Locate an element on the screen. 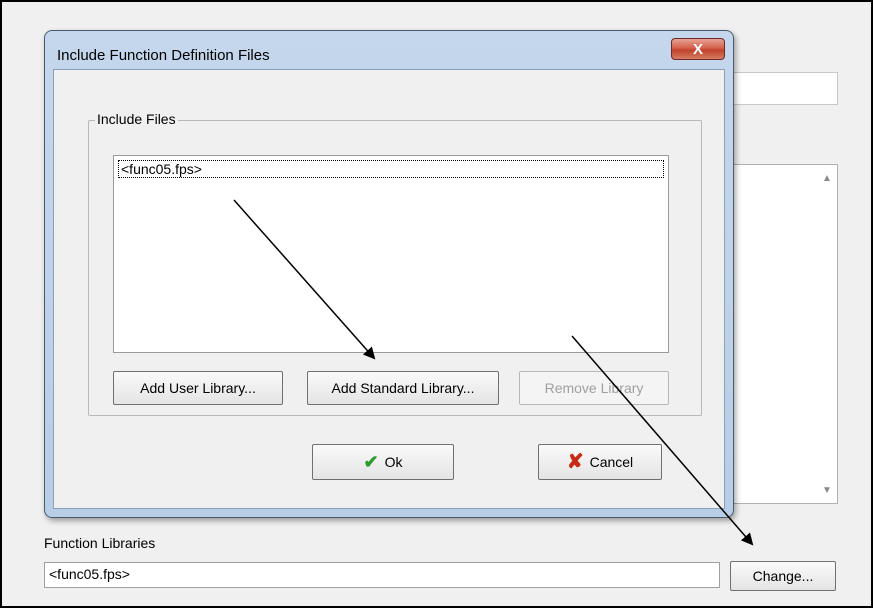  ok-button: ✔ Ok is located at coordinates (383, 462).